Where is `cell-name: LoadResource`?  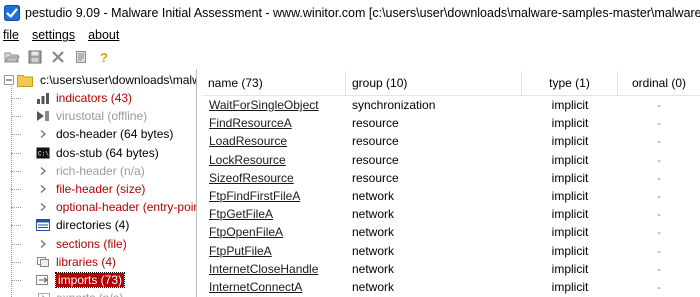
cell-name: LoadResource is located at coordinates (277, 141).